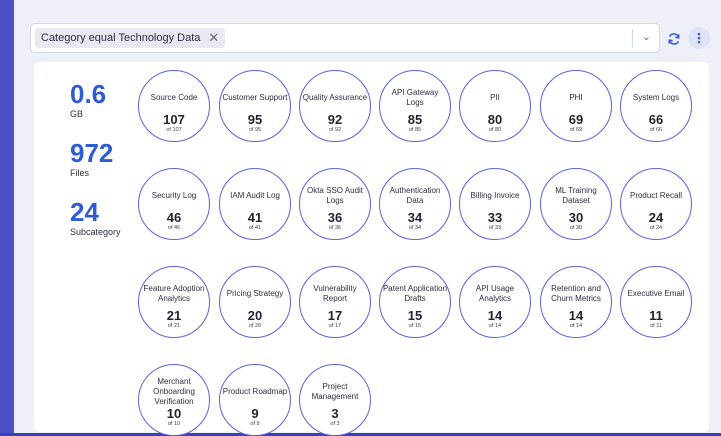 This screenshot has width=721, height=436. What do you see at coordinates (95, 232) in the screenshot?
I see `stat-label: Subcategory` at bounding box center [95, 232].